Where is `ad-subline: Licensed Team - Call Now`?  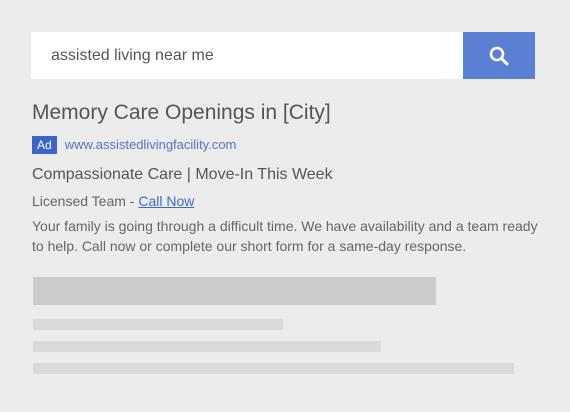
ad-subline: Licensed Team - Call Now is located at coordinates (287, 201).